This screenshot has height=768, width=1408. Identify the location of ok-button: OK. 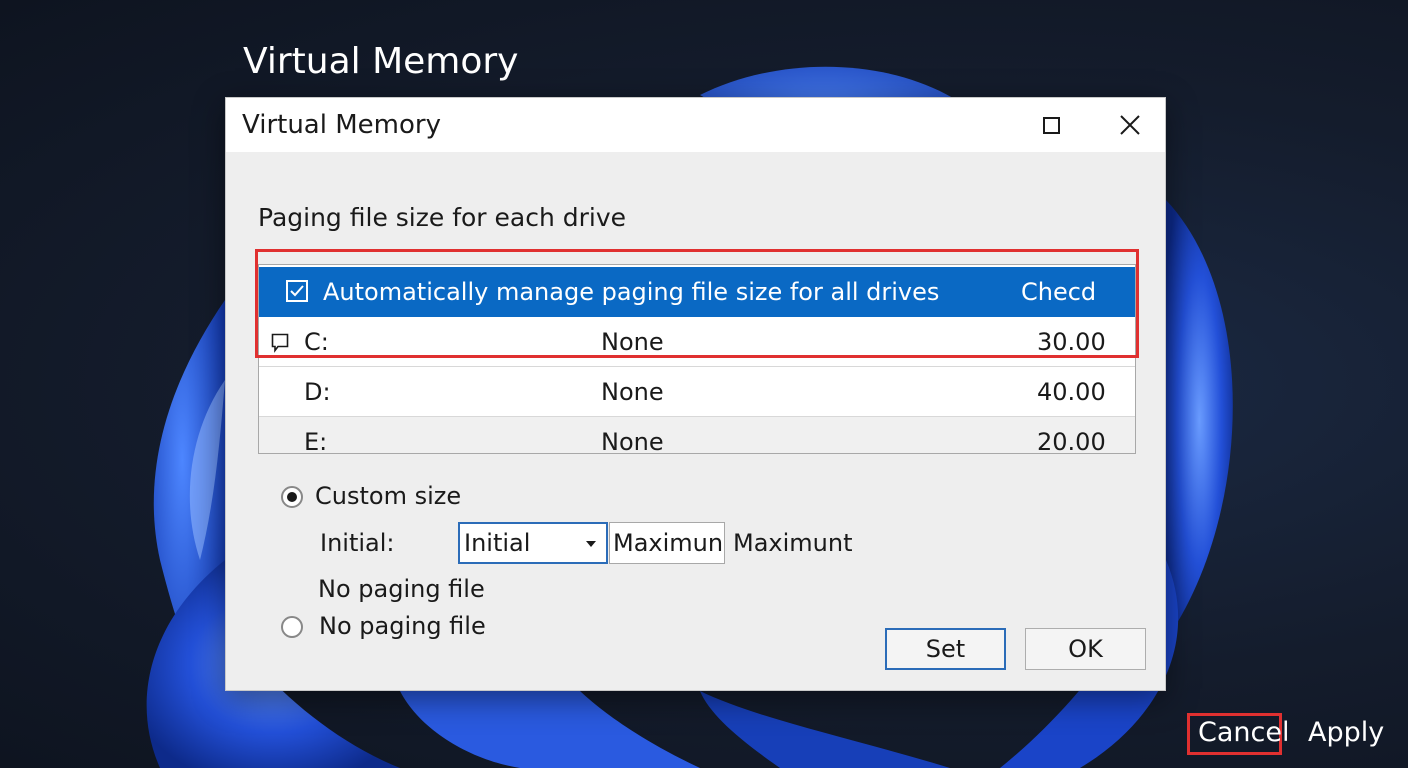
(1085, 649).